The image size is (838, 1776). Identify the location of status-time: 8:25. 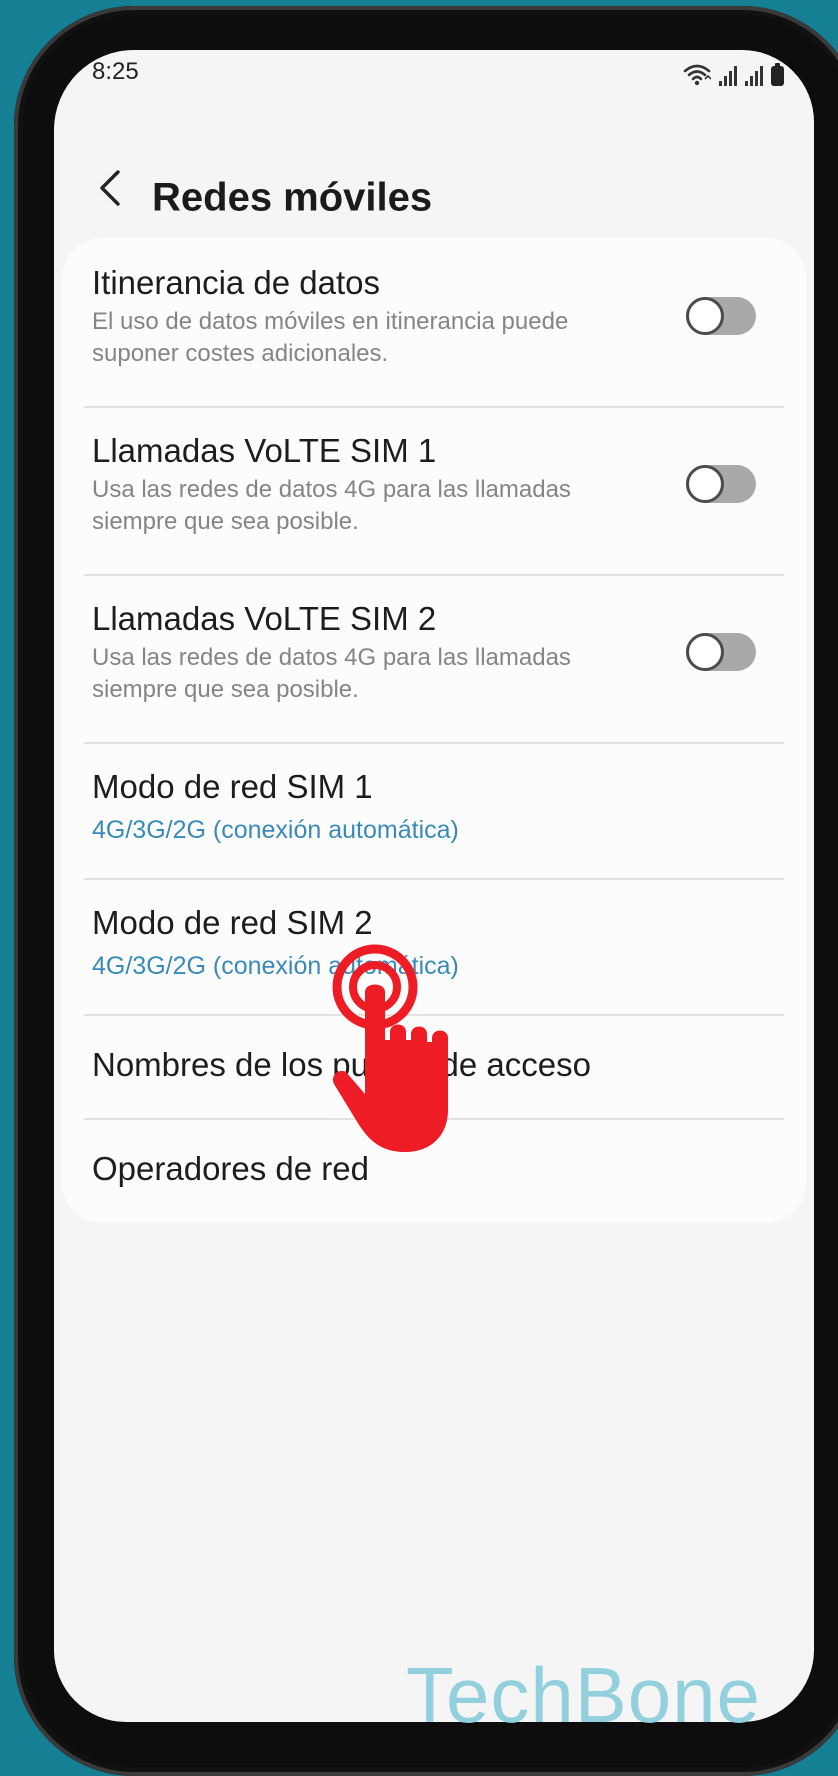
(115, 71).